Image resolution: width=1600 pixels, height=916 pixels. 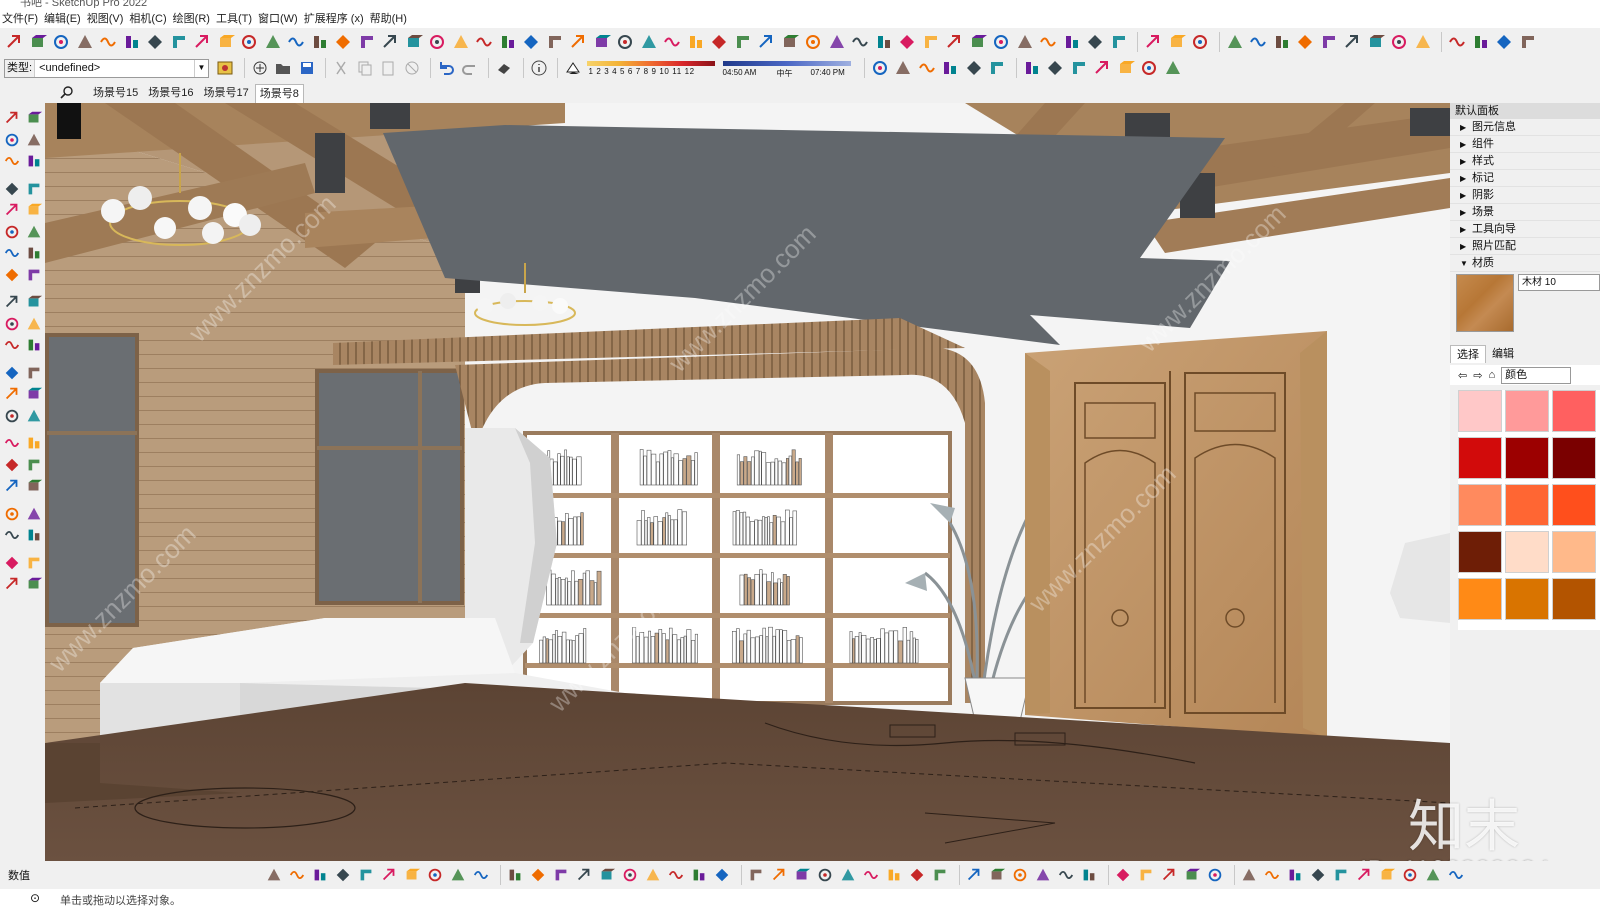 What do you see at coordinates (12, 416) in the screenshot?
I see `axes-icon` at bounding box center [12, 416].